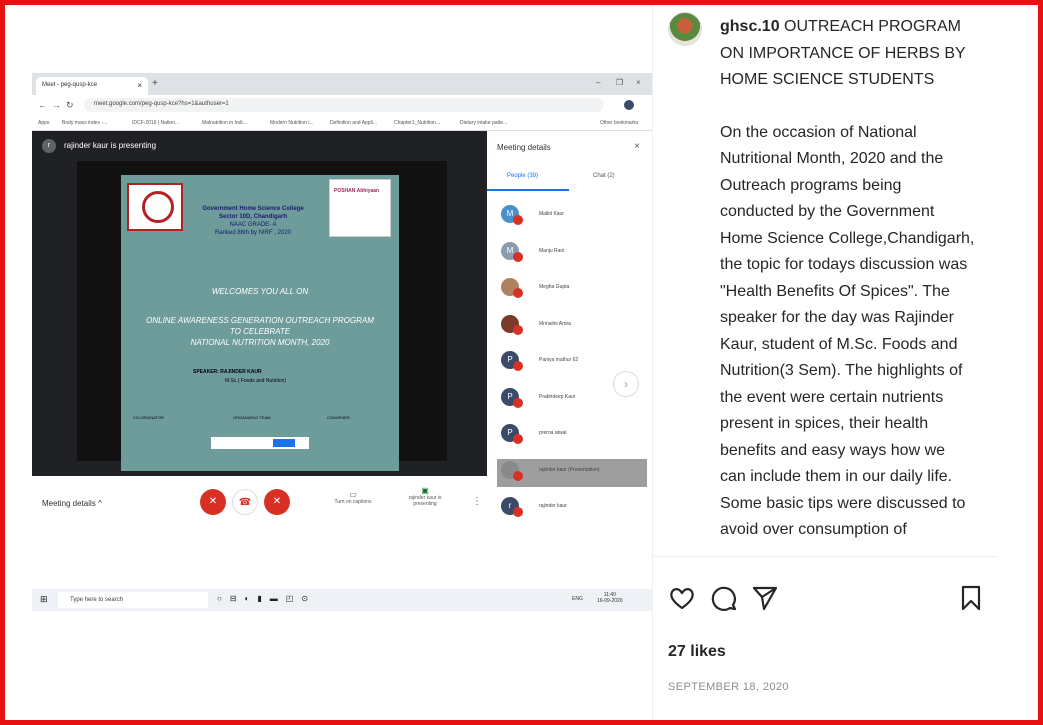 The image size is (1043, 725). I want to click on meeting-details-label: Meeting details, so click(69, 503).